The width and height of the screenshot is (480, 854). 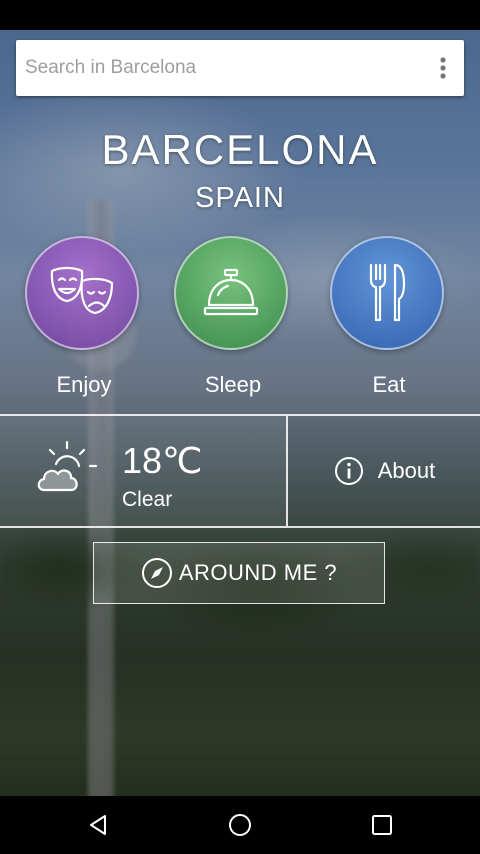 I want to click on search-bar, so click(x=240, y=68).